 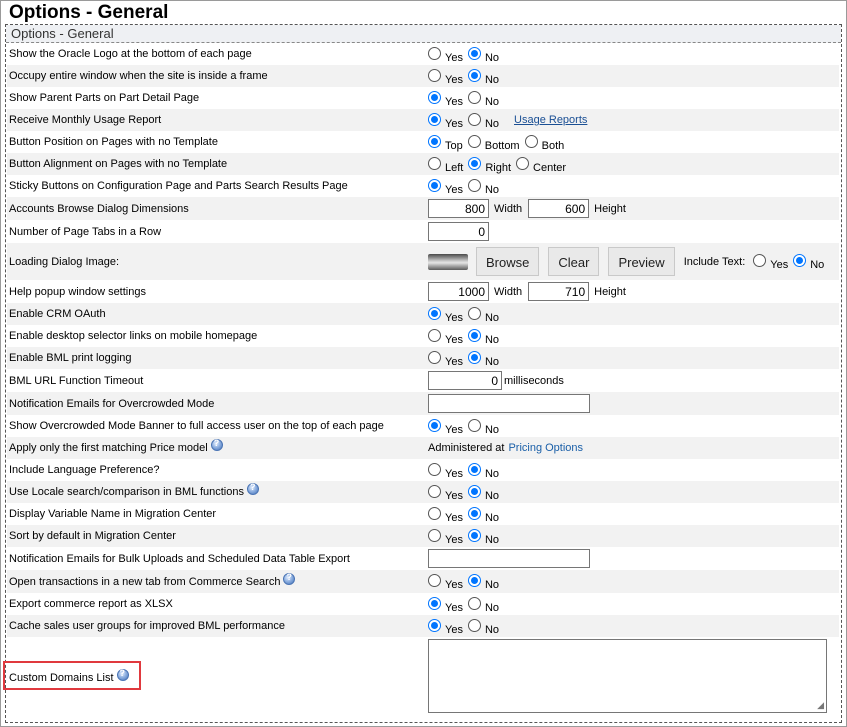 What do you see at coordinates (610, 208) in the screenshot?
I see `accounts-height-label: Height` at bounding box center [610, 208].